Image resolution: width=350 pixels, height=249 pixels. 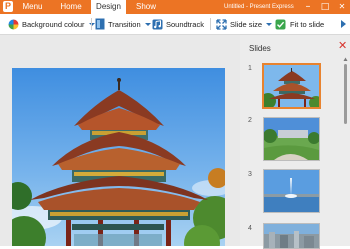 What do you see at coordinates (32, 7) in the screenshot?
I see `menu-tab-menu: Menu` at bounding box center [32, 7].